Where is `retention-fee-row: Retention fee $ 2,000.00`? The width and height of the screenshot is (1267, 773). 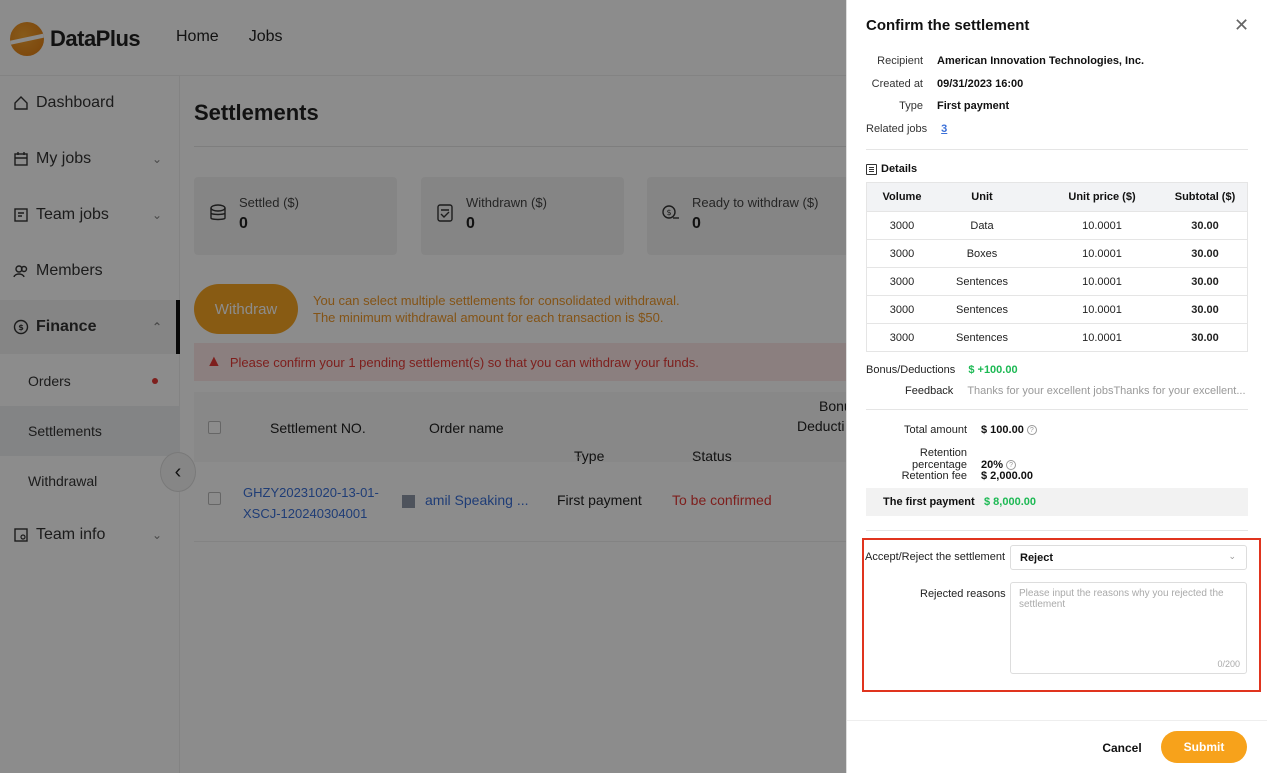
retention-fee-row: Retention fee $ 2,000.00 is located at coordinates (949, 476).